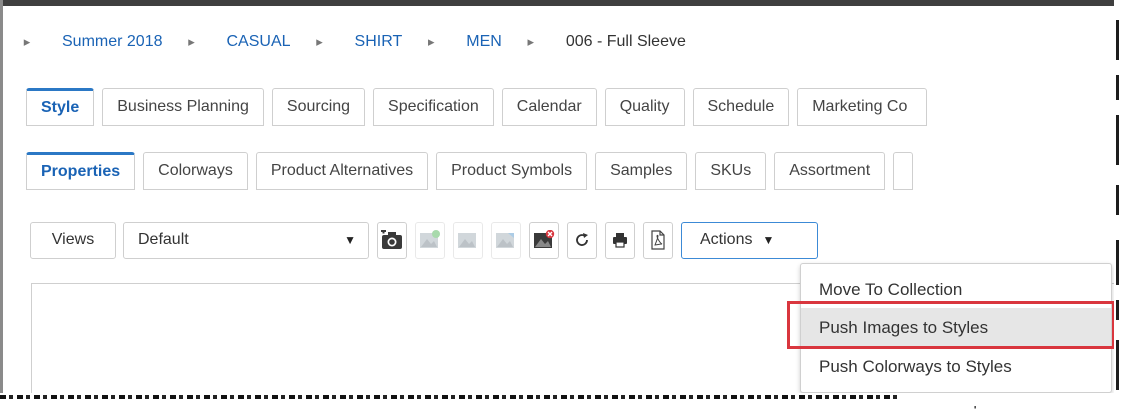 The height and width of the screenshot is (410, 1137). What do you see at coordinates (951, 325) in the screenshot?
I see `annotation-highlight-box` at bounding box center [951, 325].